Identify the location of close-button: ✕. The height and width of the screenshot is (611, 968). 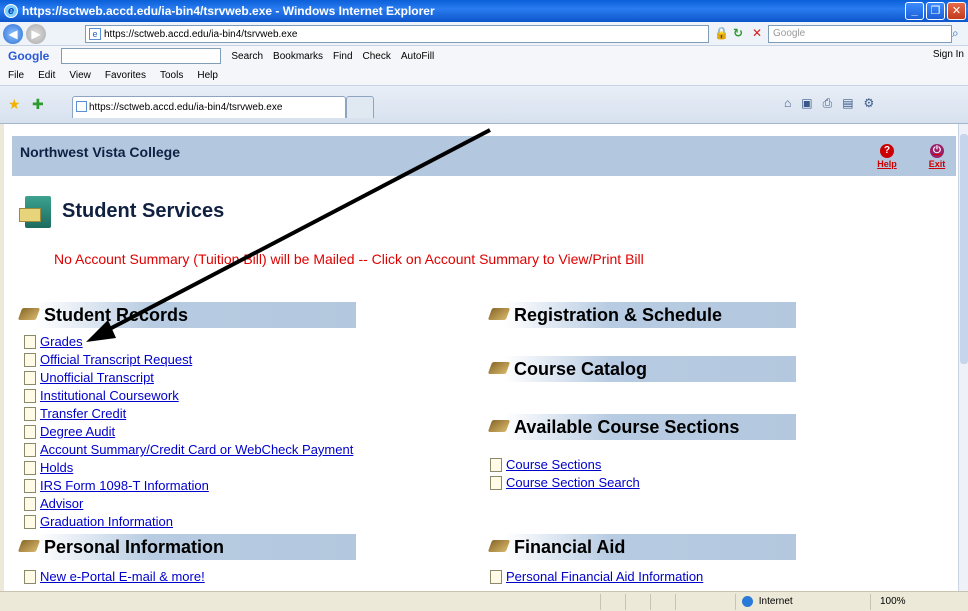
(956, 11).